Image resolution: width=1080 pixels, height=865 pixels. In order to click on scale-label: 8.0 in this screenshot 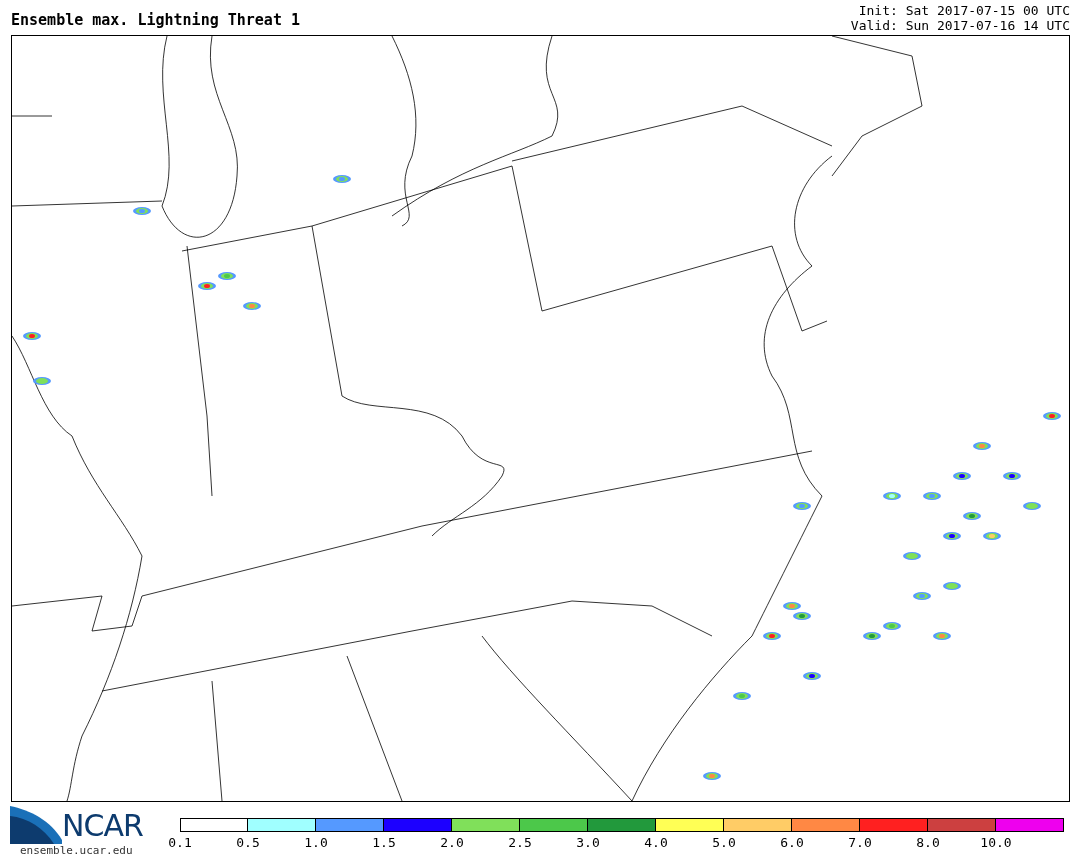, I will do `click(928, 842)`.